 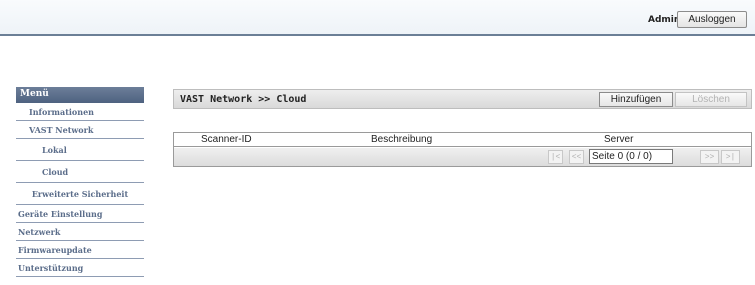 I want to click on sidebar-item-lokal: Lokal, so click(x=80, y=150).